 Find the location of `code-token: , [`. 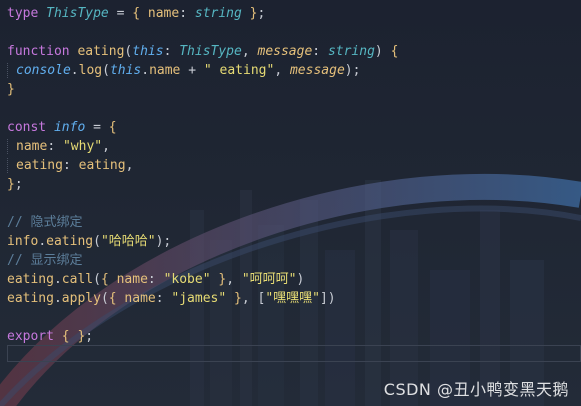

code-token: , [ is located at coordinates (253, 298).